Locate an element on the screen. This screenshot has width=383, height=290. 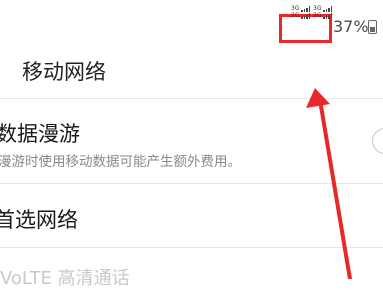
annotation-arrow is located at coordinates (329, 183).